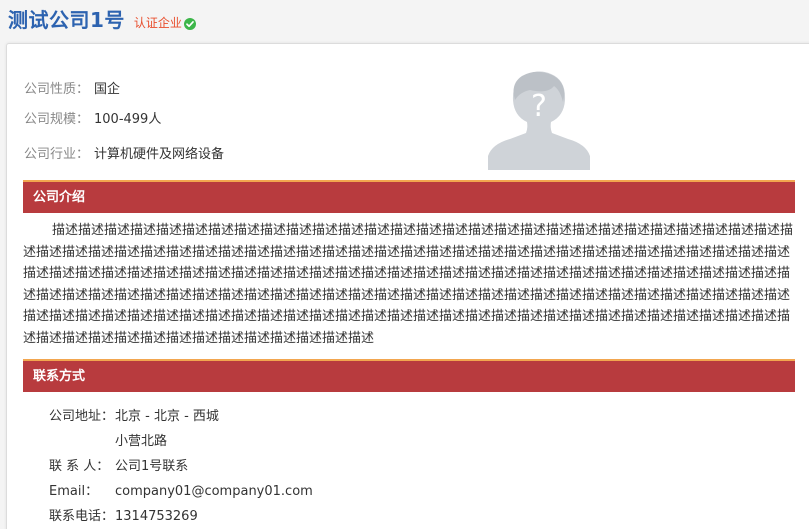 The height and width of the screenshot is (529, 809). What do you see at coordinates (82, 516) in the screenshot?
I see `phone-label: 联系电话：` at bounding box center [82, 516].